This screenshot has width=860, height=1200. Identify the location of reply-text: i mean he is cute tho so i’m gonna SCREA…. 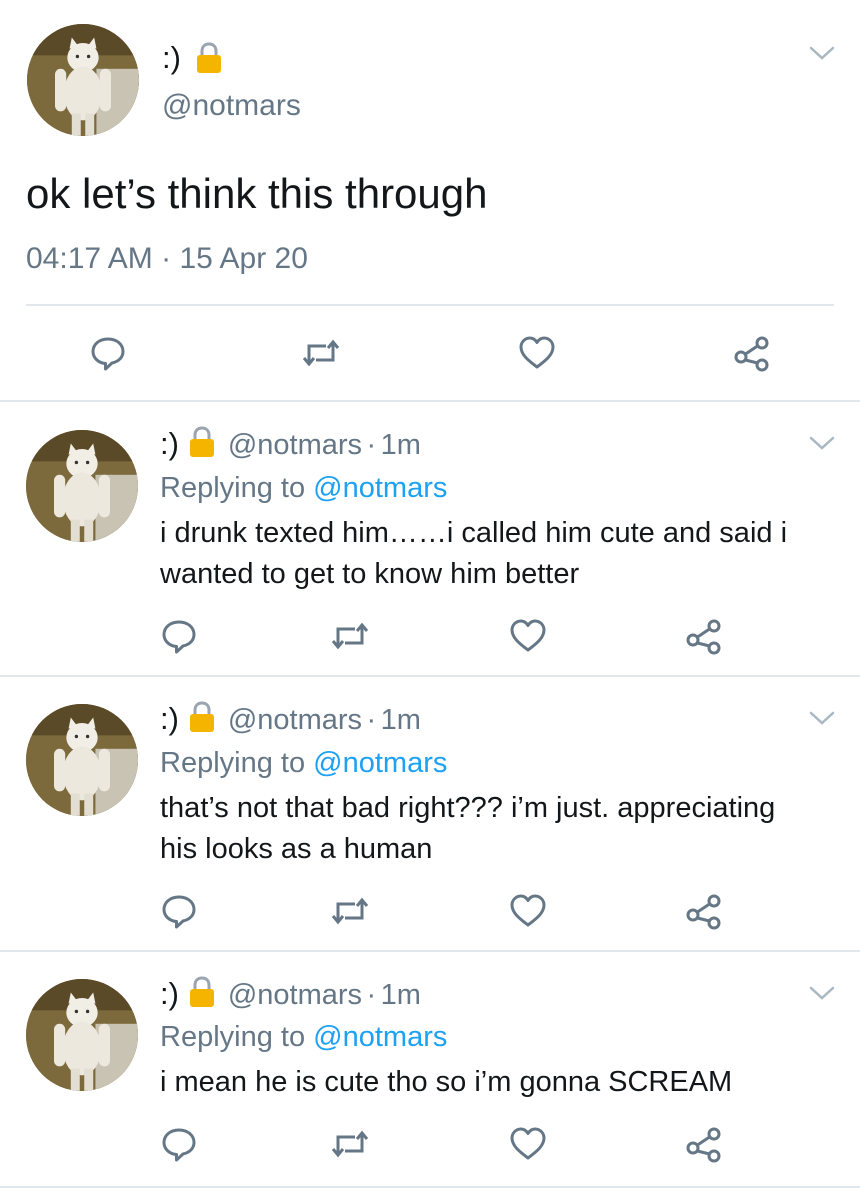
(446, 1082).